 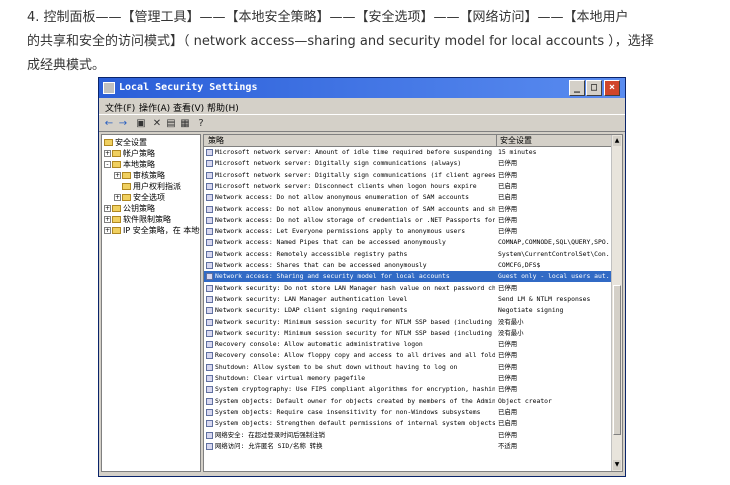 I want to click on list-header: 策略 安全设置, so click(x=408, y=141).